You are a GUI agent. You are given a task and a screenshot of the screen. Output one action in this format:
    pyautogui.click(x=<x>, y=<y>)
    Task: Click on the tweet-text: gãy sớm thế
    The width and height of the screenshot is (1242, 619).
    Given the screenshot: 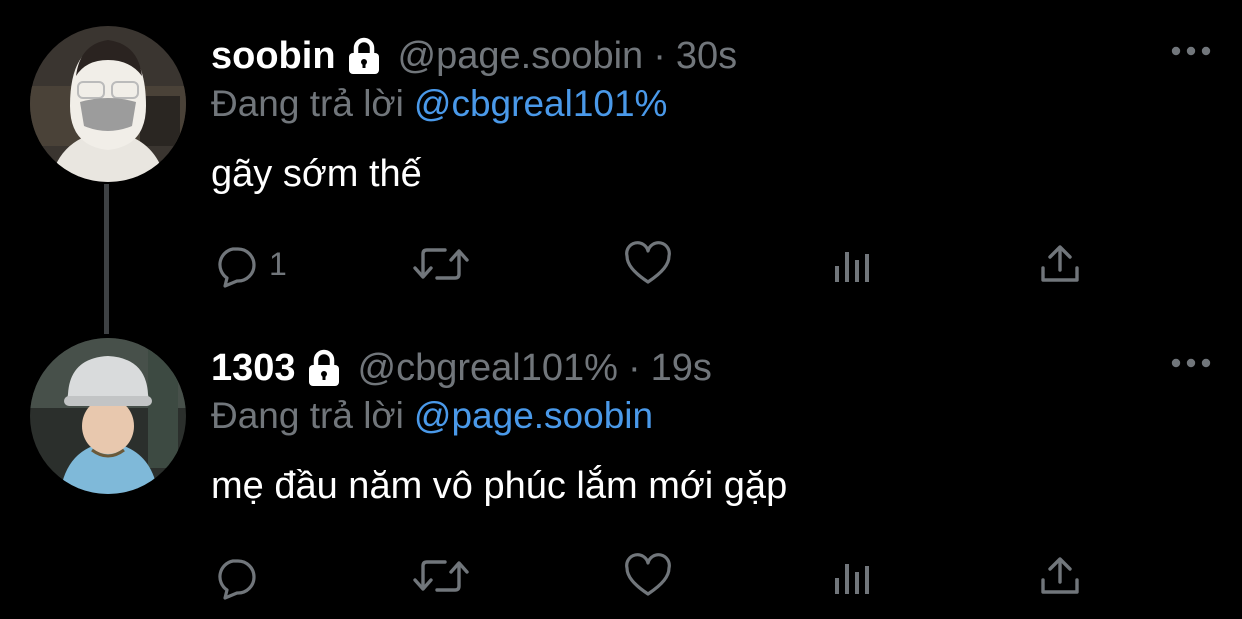 What is the action you would take?
    pyautogui.click(x=316, y=174)
    